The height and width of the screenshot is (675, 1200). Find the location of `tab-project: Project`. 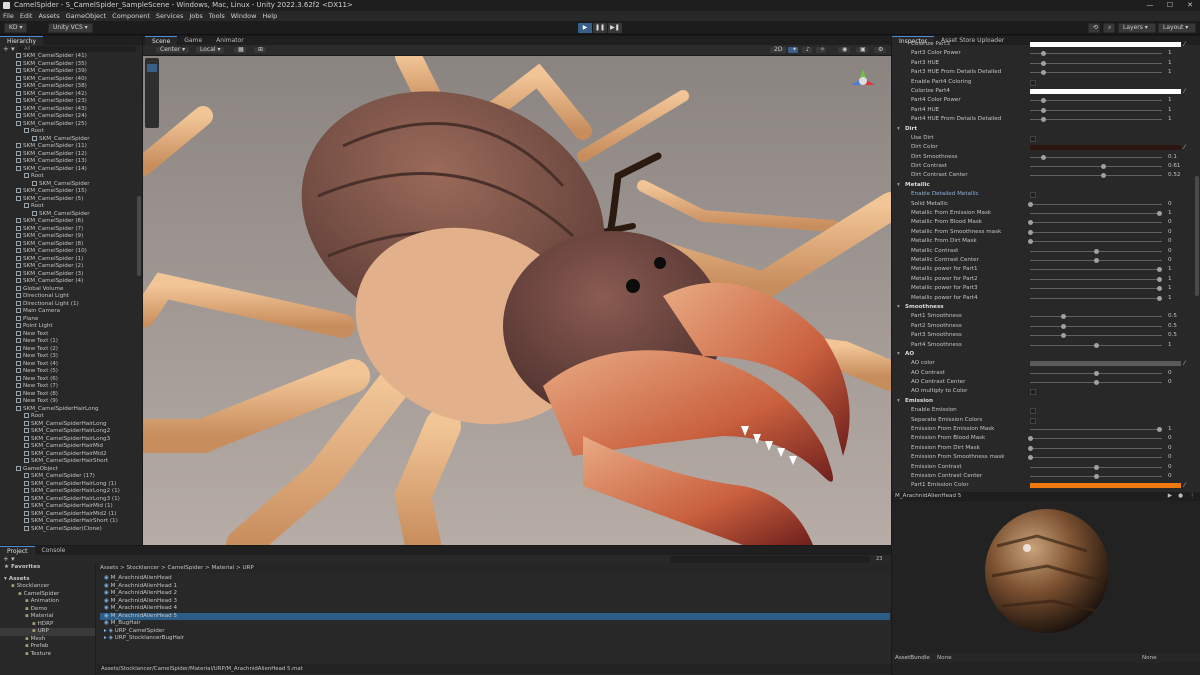

tab-project: Project is located at coordinates (17, 550).